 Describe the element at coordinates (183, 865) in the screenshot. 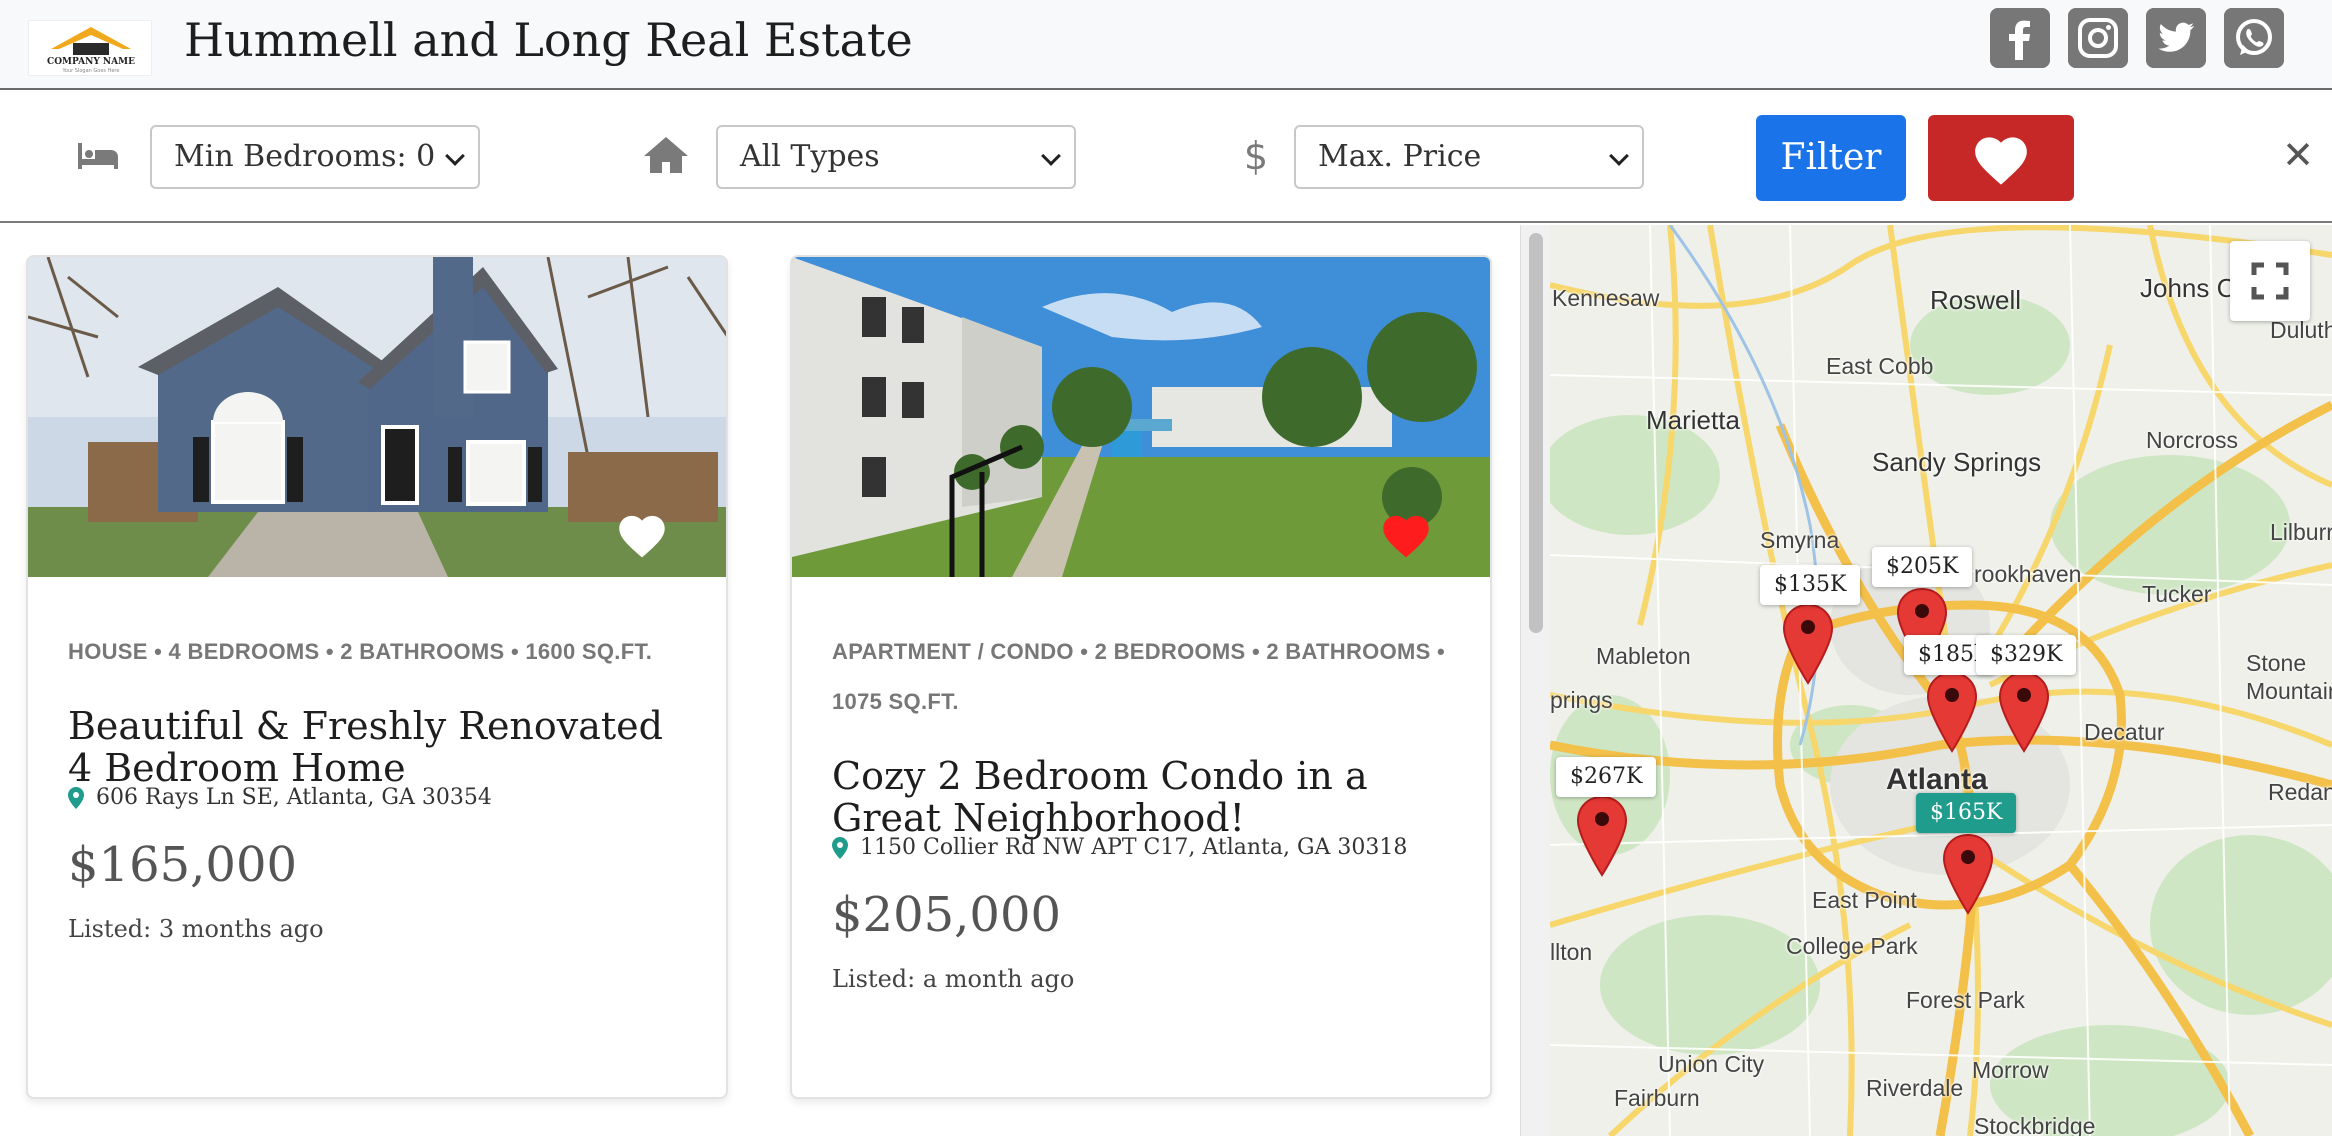

I see `listing-price: $165,000` at that location.